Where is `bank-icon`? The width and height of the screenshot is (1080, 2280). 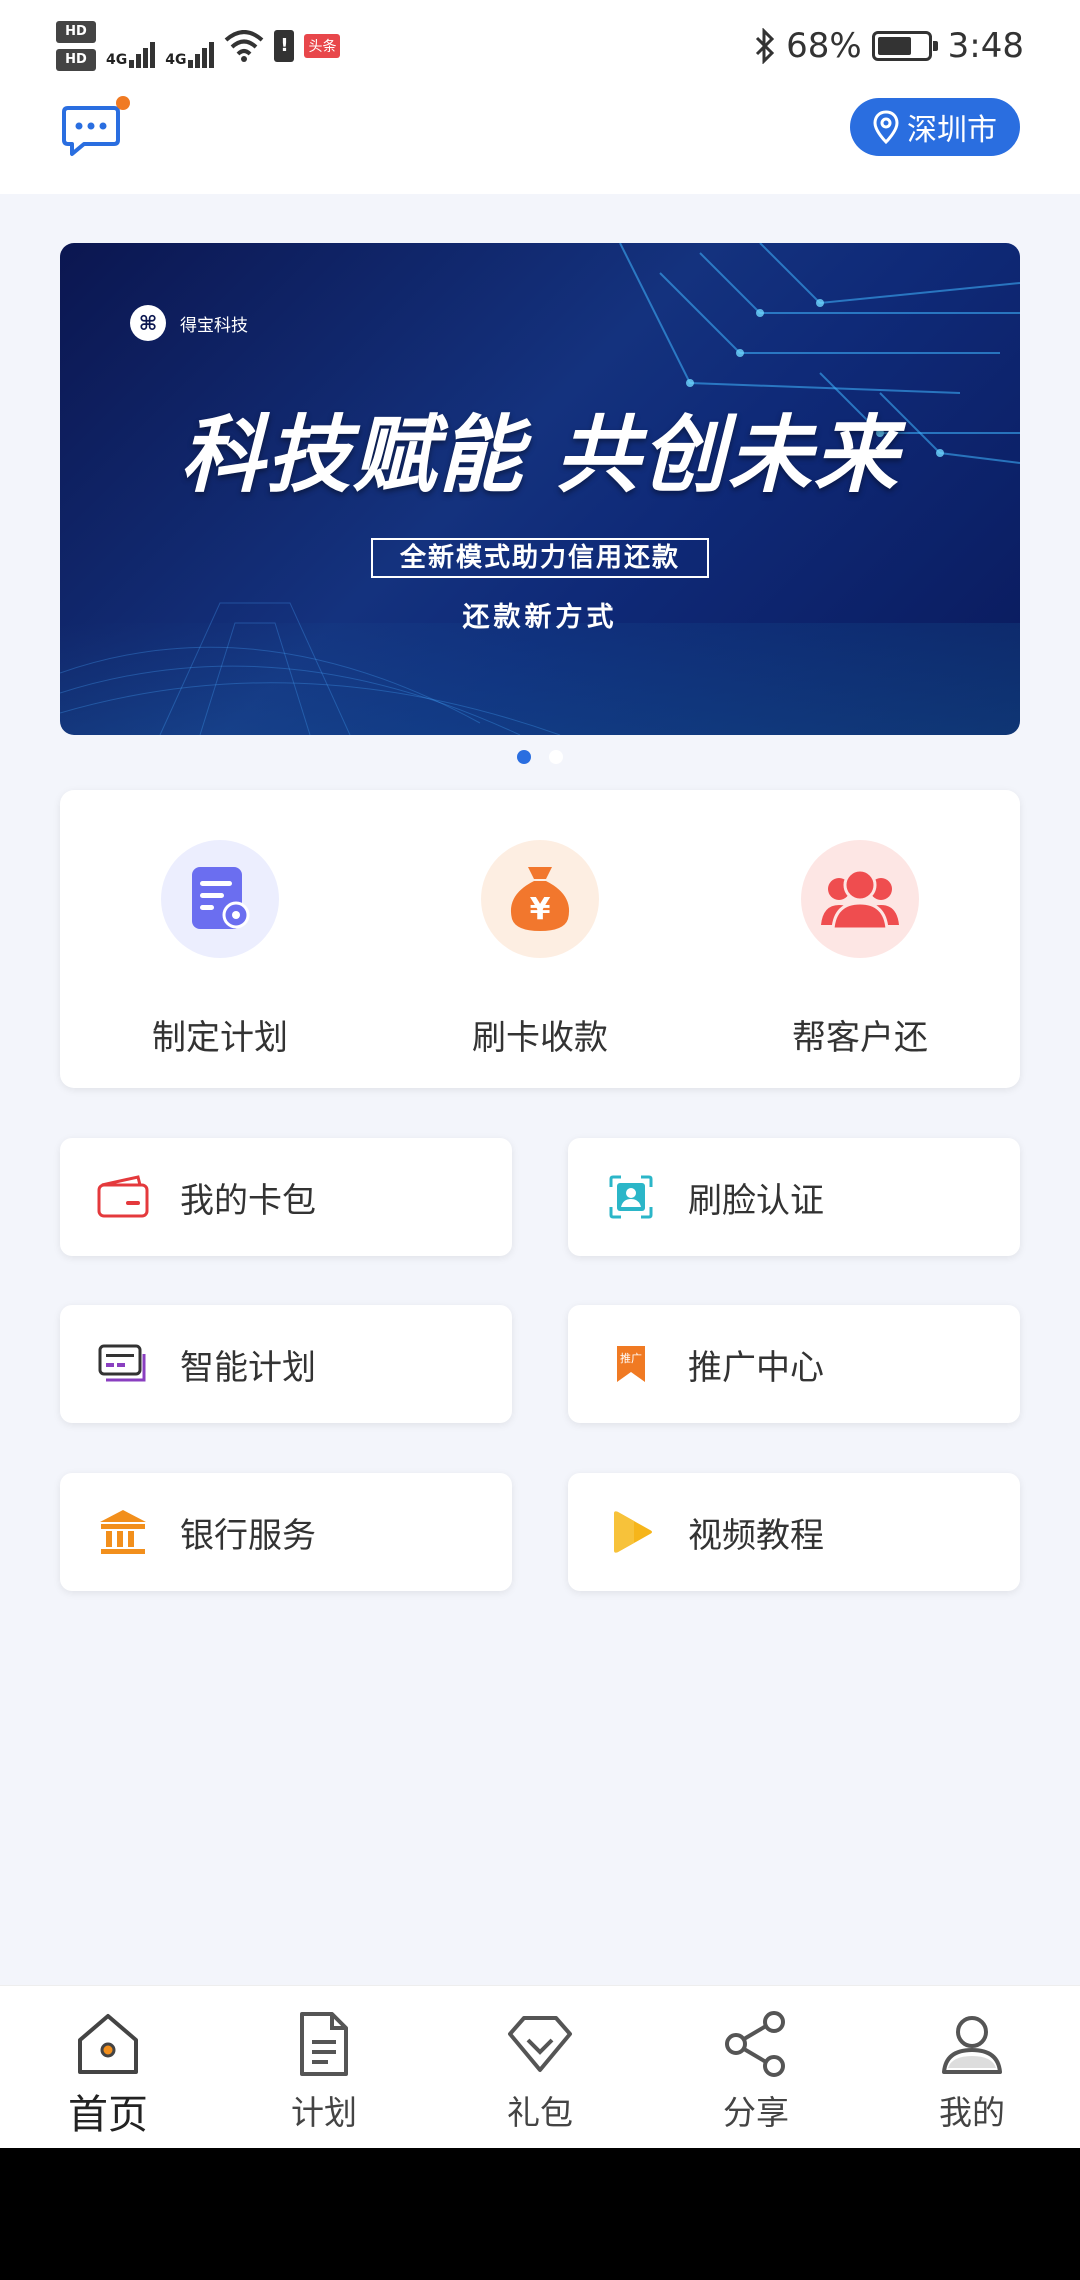 bank-icon is located at coordinates (123, 1532).